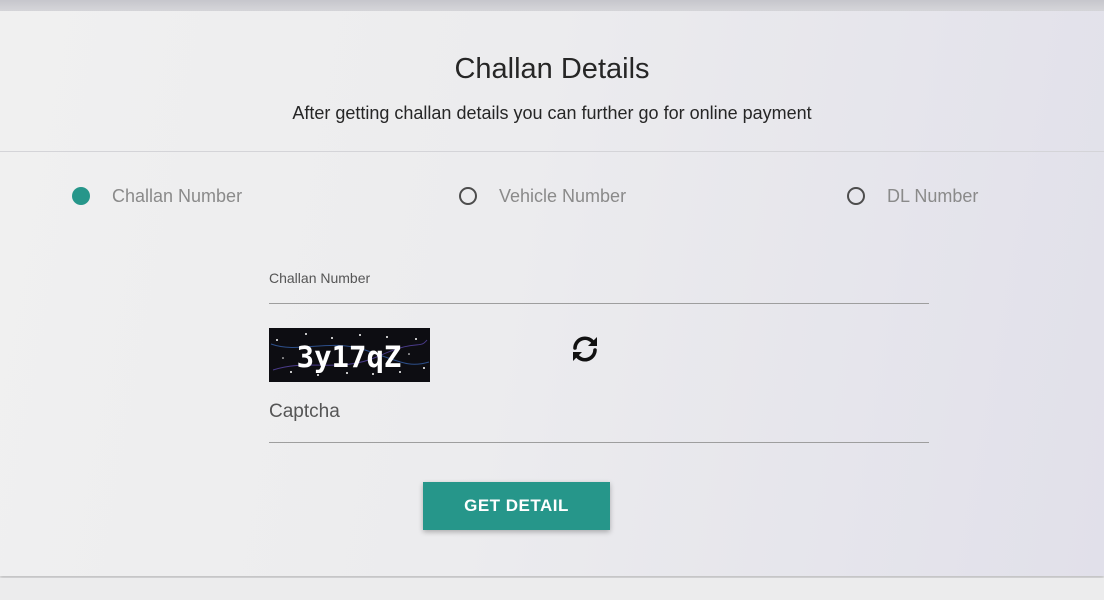  I want to click on radio-label: DL Number, so click(933, 195).